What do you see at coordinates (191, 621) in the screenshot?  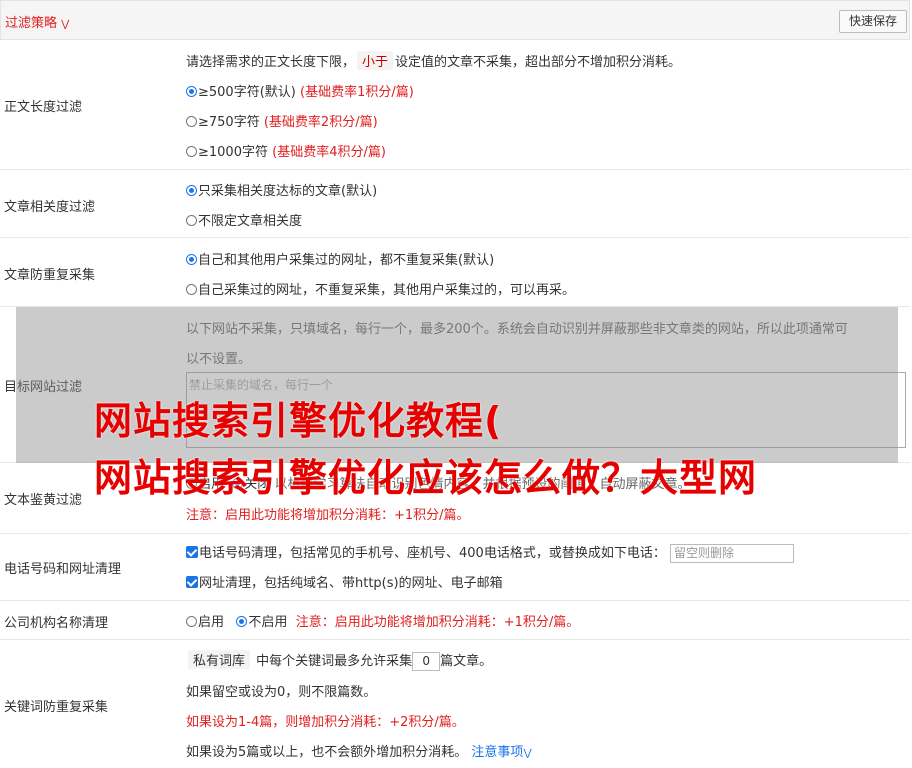 I see `radio-org-on` at bounding box center [191, 621].